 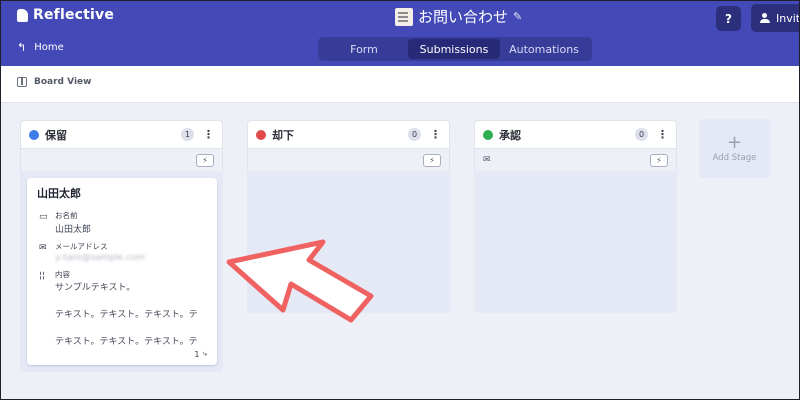 What do you see at coordinates (364, 49) in the screenshot?
I see `tab-form: Form` at bounding box center [364, 49].